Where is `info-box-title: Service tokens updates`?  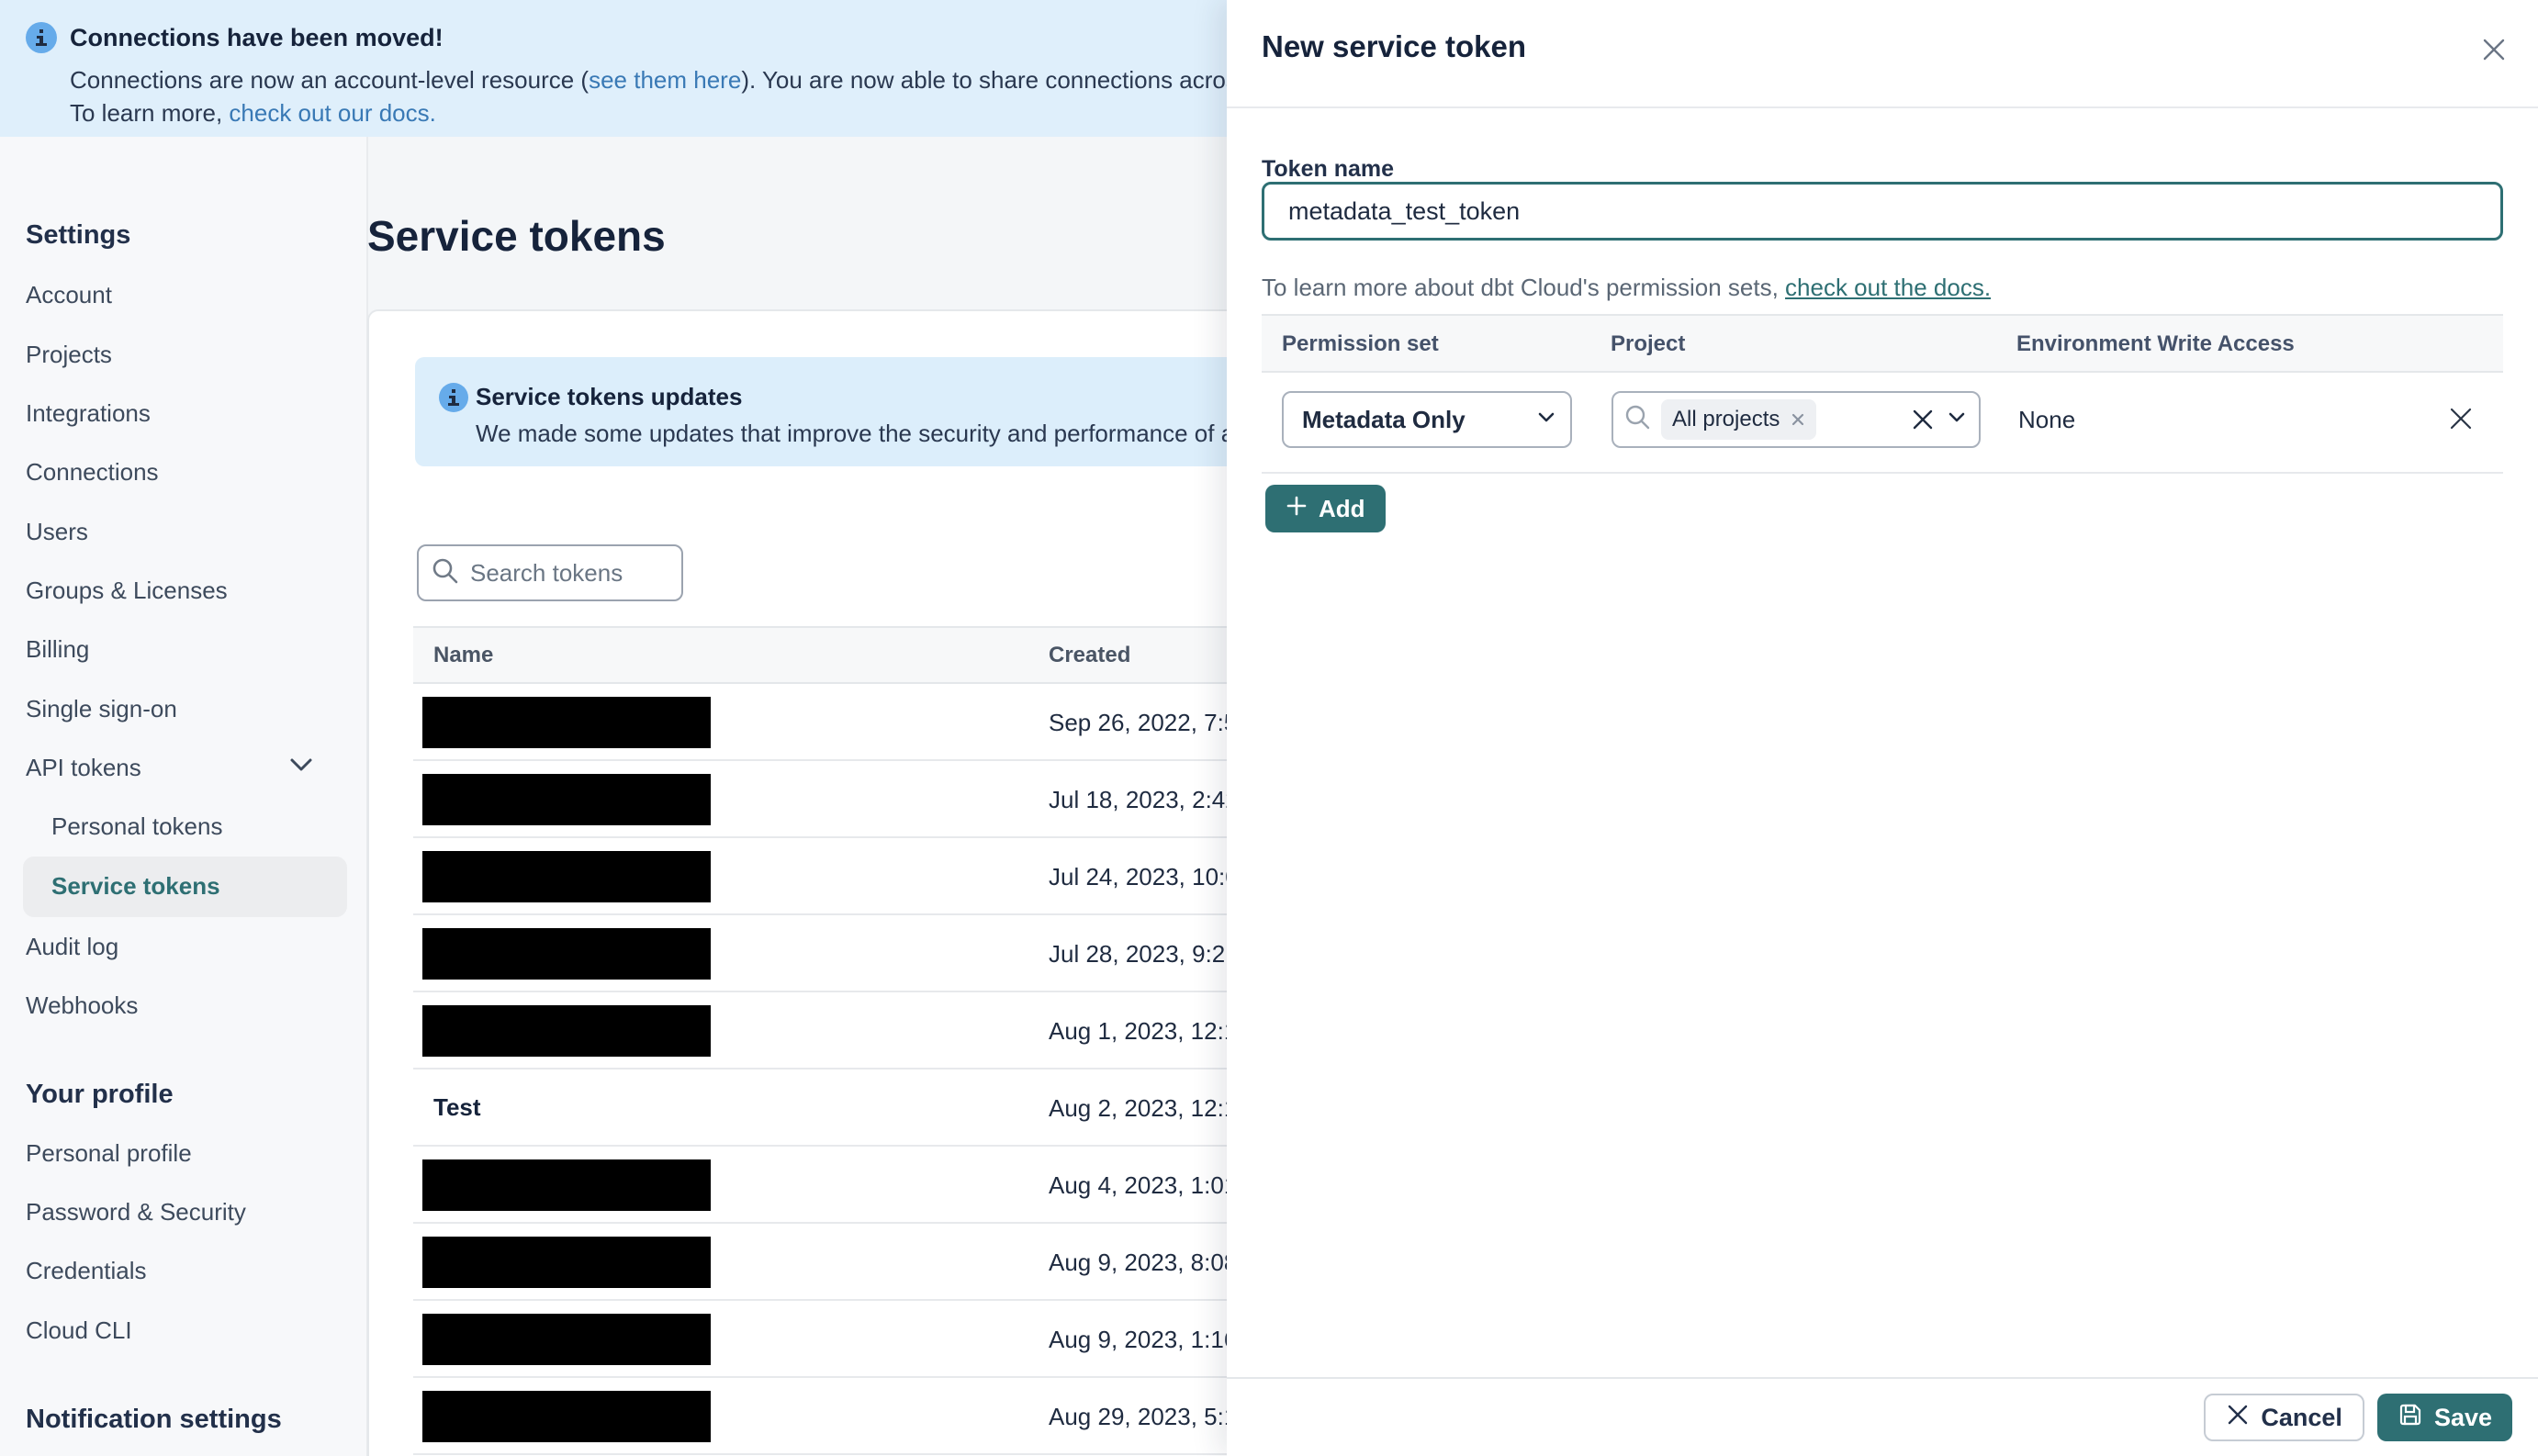
info-box-title: Service tokens updates is located at coordinates (609, 396).